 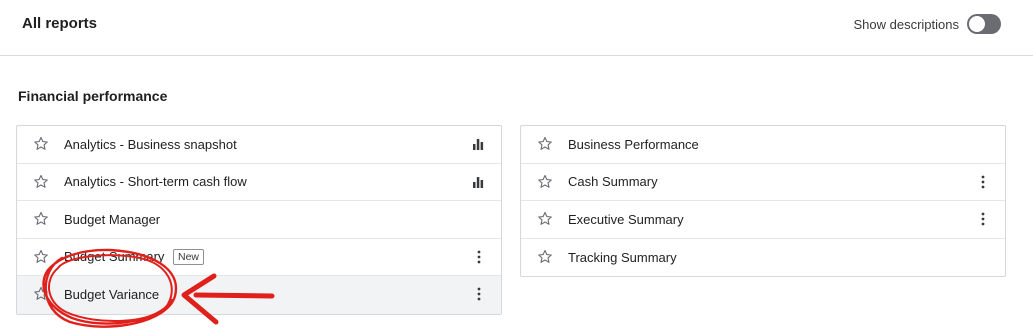 I want to click on report-row-cash-summary: Cash Summary, so click(x=763, y=182).